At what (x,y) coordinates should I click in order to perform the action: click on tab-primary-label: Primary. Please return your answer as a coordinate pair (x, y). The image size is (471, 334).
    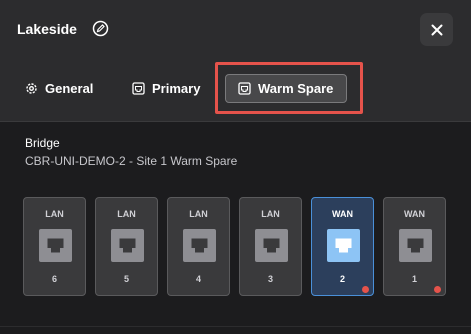
    Looking at the image, I should click on (176, 88).